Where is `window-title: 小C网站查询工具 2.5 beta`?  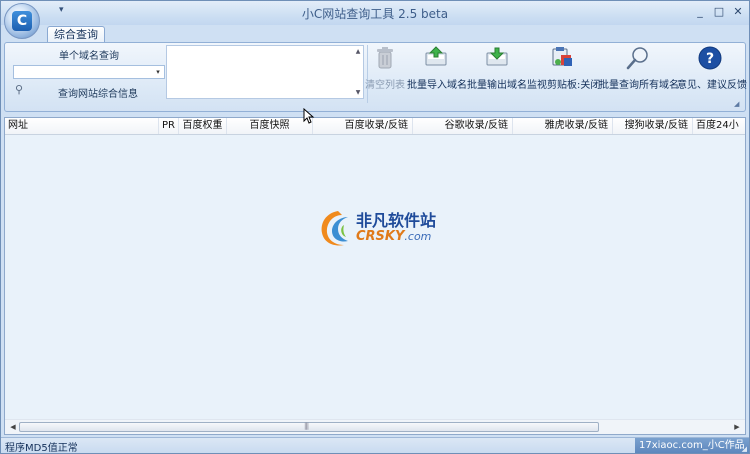
window-title: 小C网站查询工具 2.5 beta is located at coordinates (375, 14).